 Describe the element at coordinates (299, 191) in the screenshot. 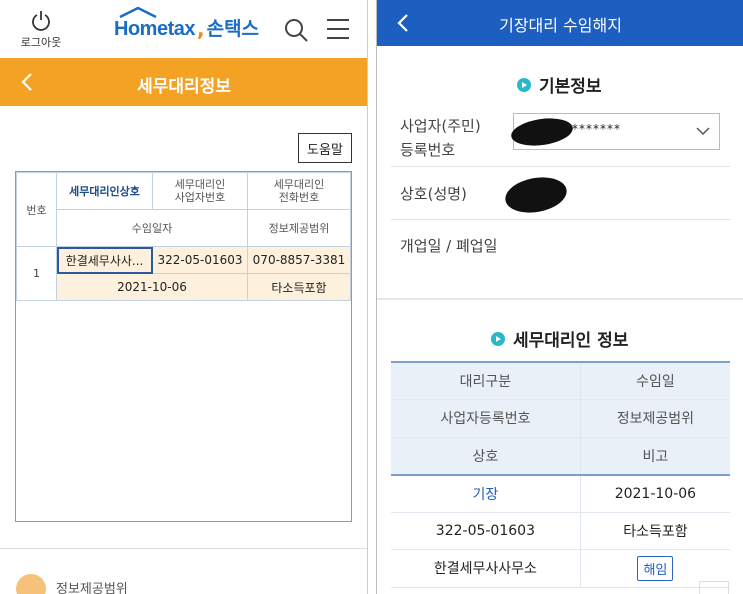

I see `col-header-agent-phone: 세무대리인 전화번호` at that location.